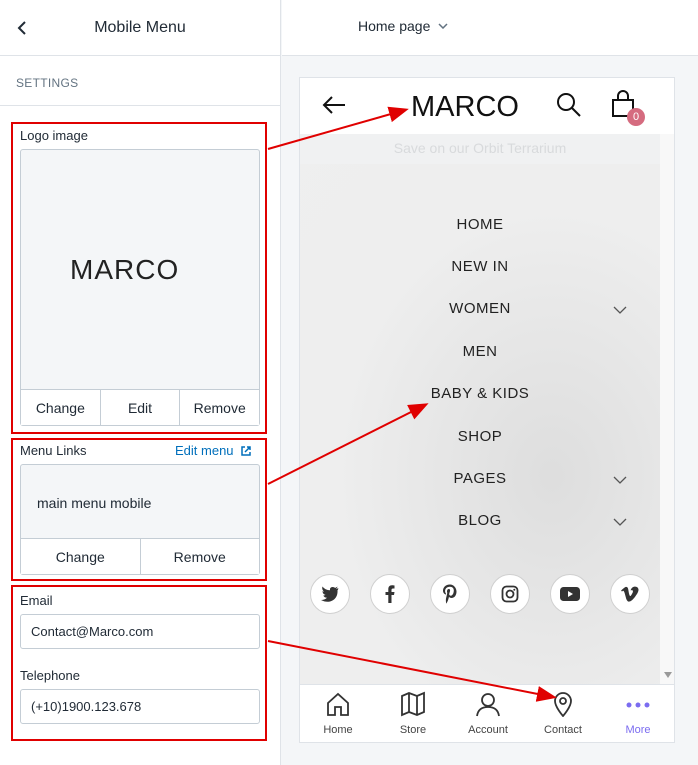 This screenshot has height=765, width=698. I want to click on nav-home-label: Home, so click(338, 730).